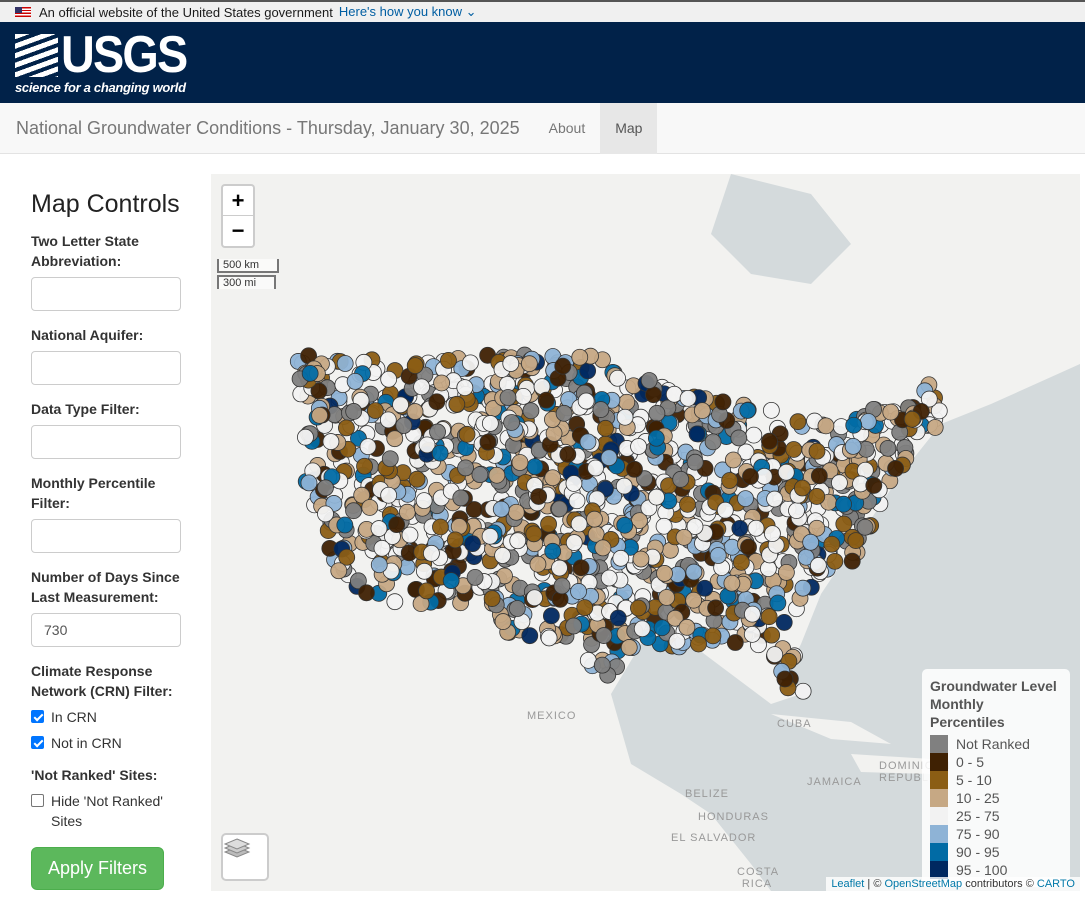 The width and height of the screenshot is (1085, 897). I want to click on carto-link: CARTO, so click(1056, 884).